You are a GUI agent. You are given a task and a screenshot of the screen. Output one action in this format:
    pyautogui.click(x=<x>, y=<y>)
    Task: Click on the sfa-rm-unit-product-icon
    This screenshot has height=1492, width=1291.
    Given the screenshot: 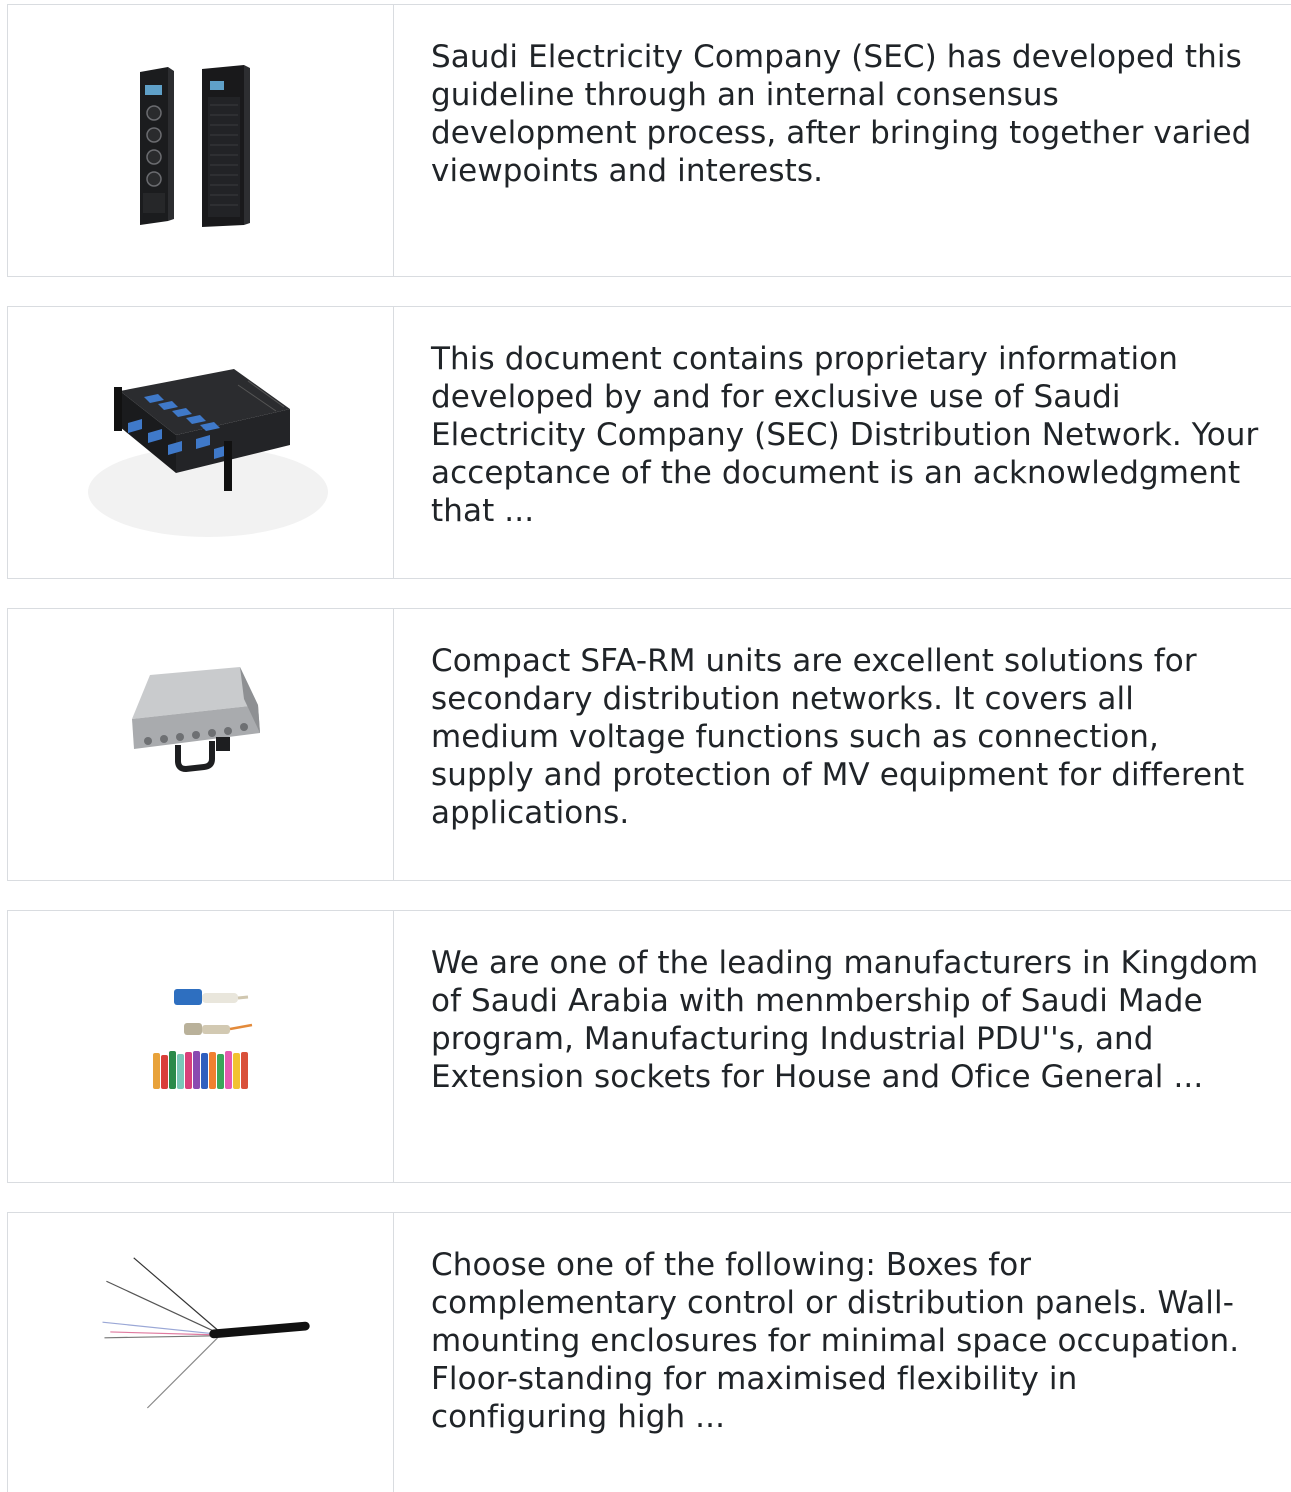 What is the action you would take?
    pyautogui.click(x=196, y=720)
    